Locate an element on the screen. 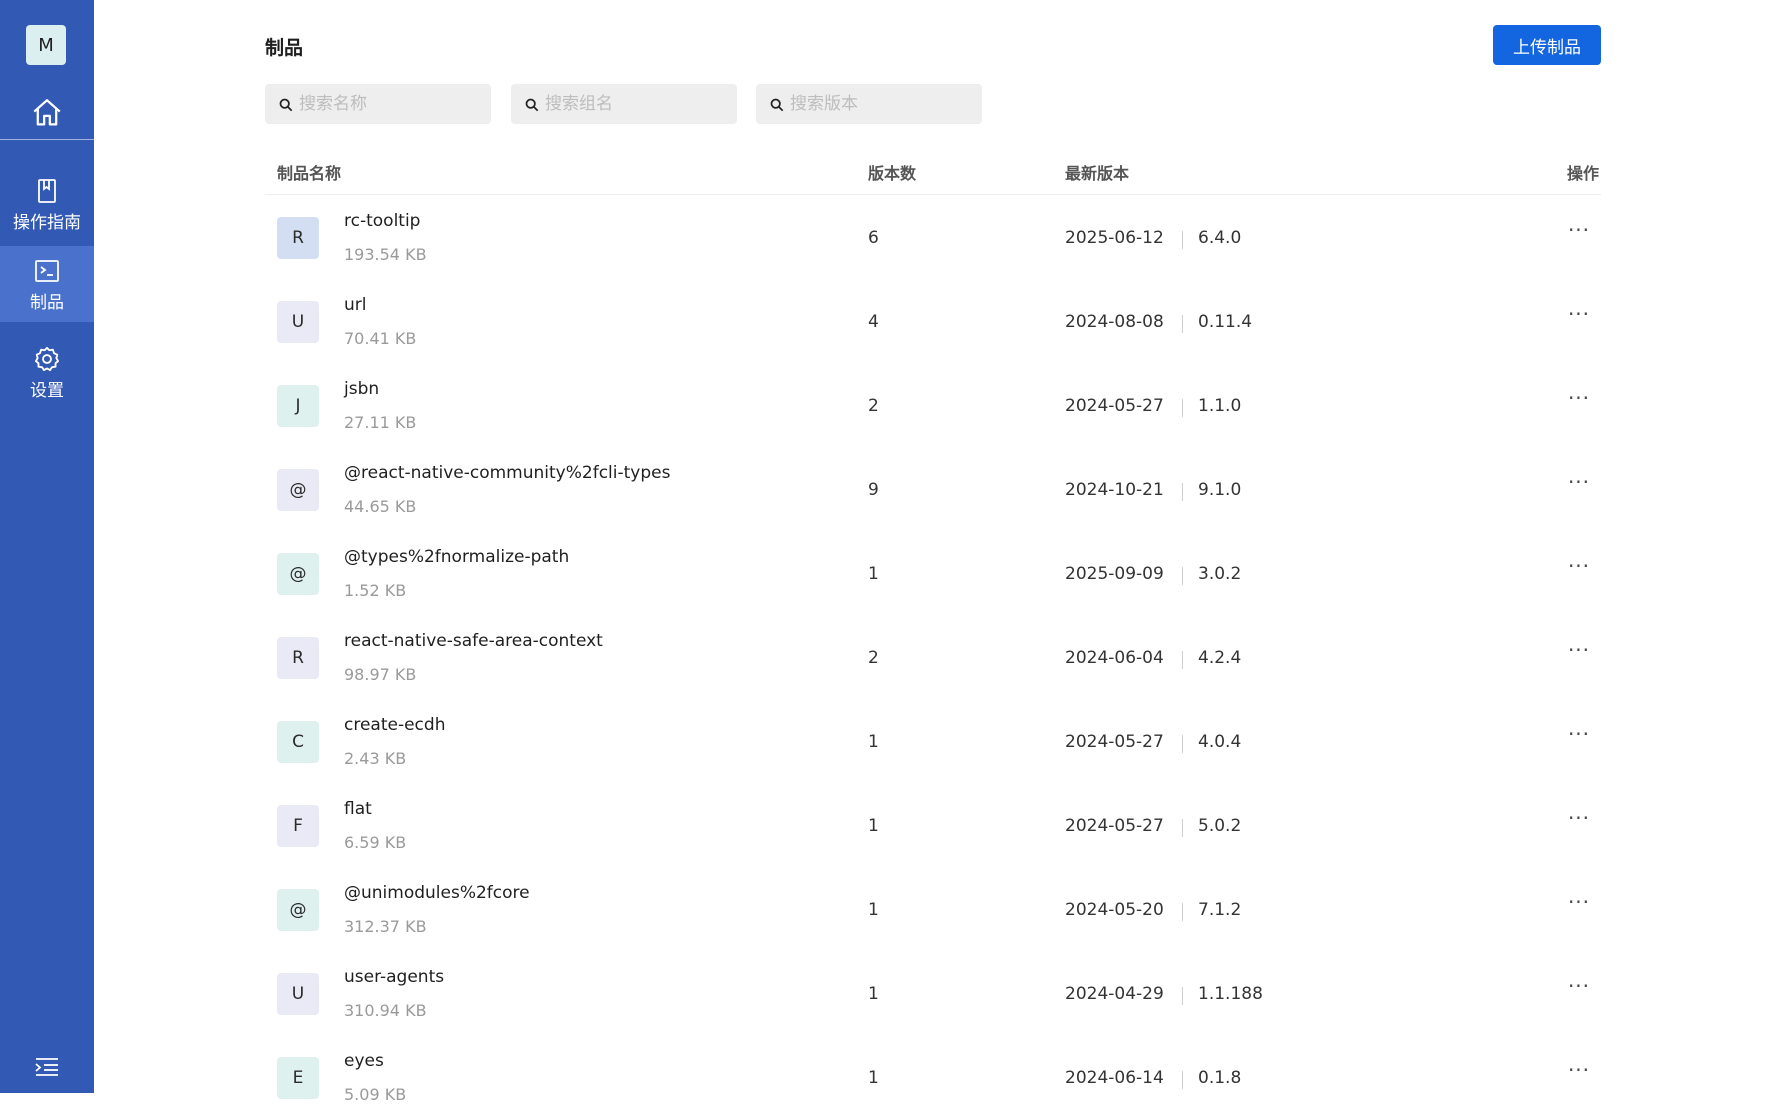  artifact-letter-avatar: F is located at coordinates (298, 826).